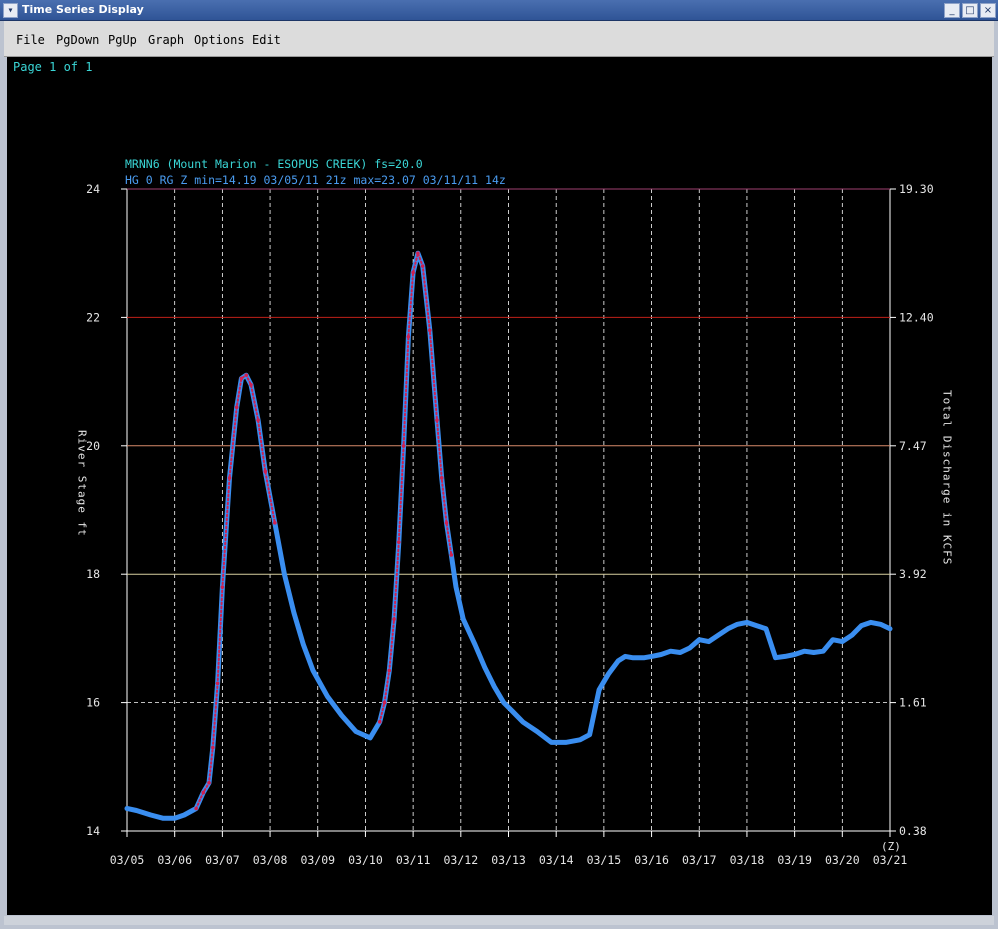 Image resolution: width=998 pixels, height=929 pixels. What do you see at coordinates (556, 860) in the screenshot?
I see `x-tick-label: 03/14` at bounding box center [556, 860].